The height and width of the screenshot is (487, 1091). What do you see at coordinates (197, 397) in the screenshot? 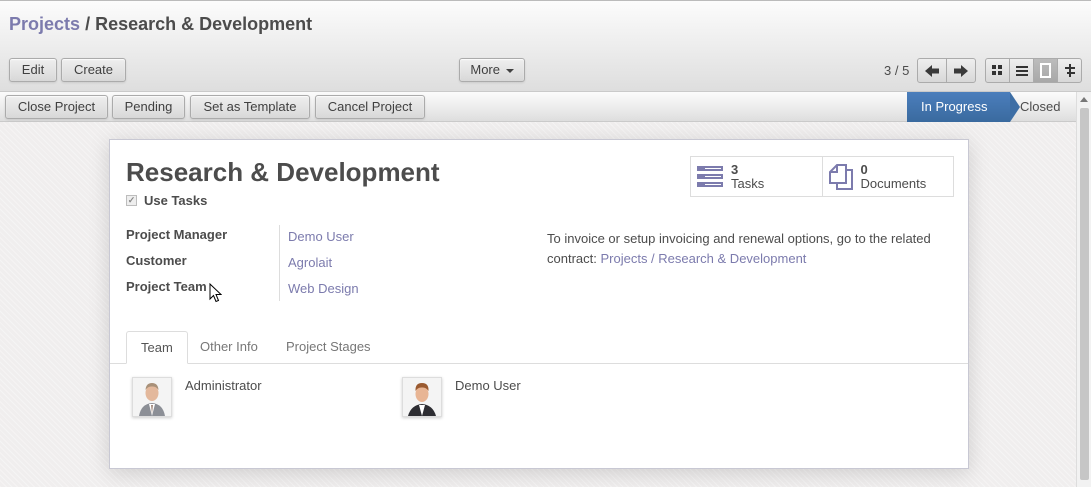
I see `team-member: Administrator` at bounding box center [197, 397].